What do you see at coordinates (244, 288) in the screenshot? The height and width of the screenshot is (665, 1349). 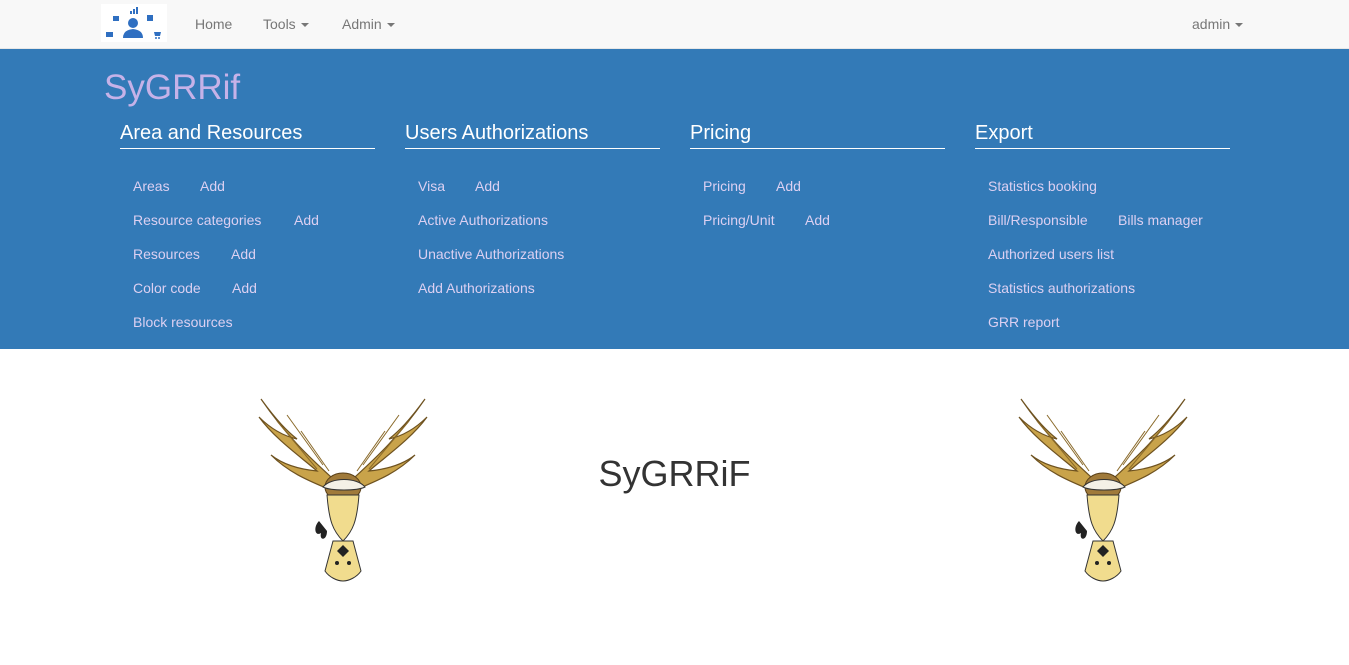 I see `add-color-code-link: Add` at bounding box center [244, 288].